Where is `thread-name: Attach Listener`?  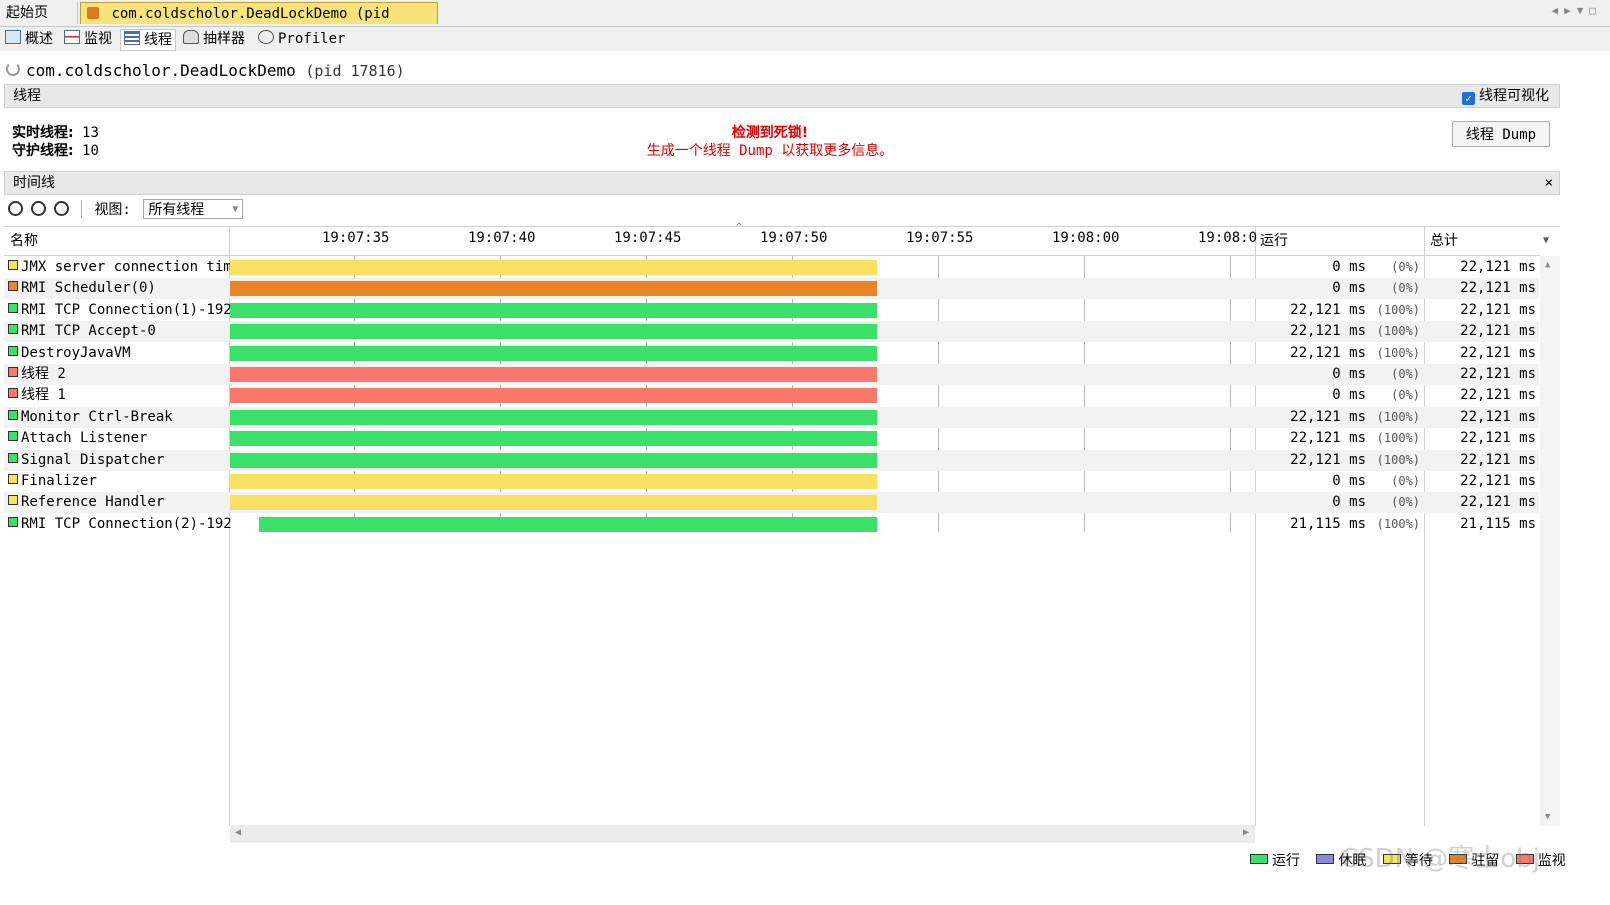 thread-name: Attach Listener is located at coordinates (120, 438).